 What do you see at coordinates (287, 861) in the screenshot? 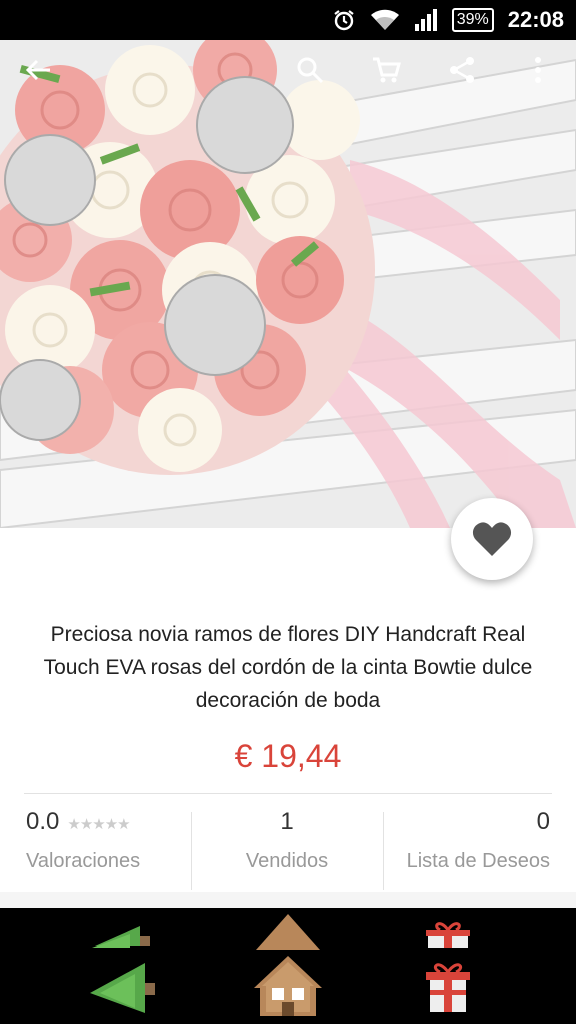
I see `sold-label: Vendidos` at bounding box center [287, 861].